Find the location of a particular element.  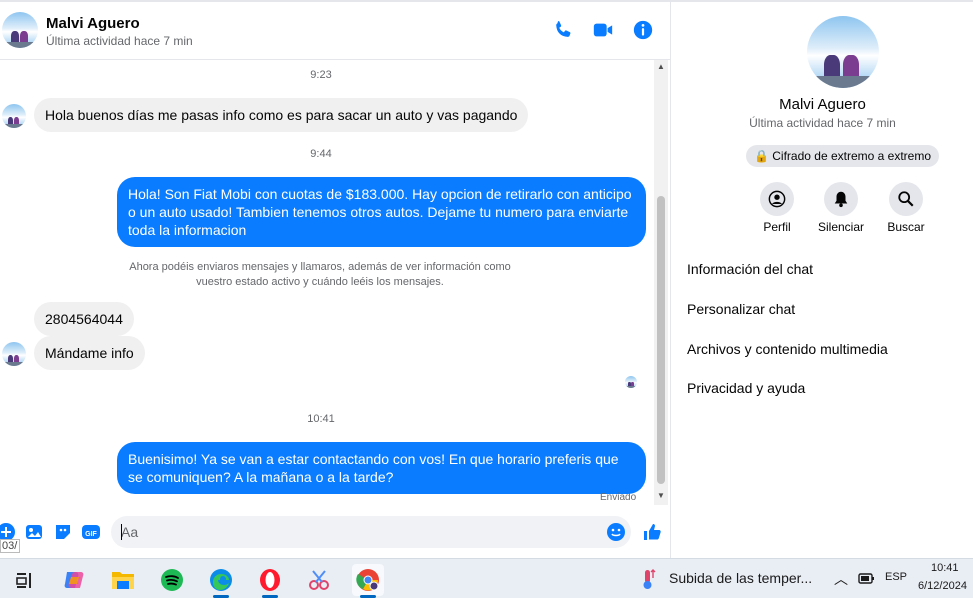

file-explorer-icon is located at coordinates (123, 580).